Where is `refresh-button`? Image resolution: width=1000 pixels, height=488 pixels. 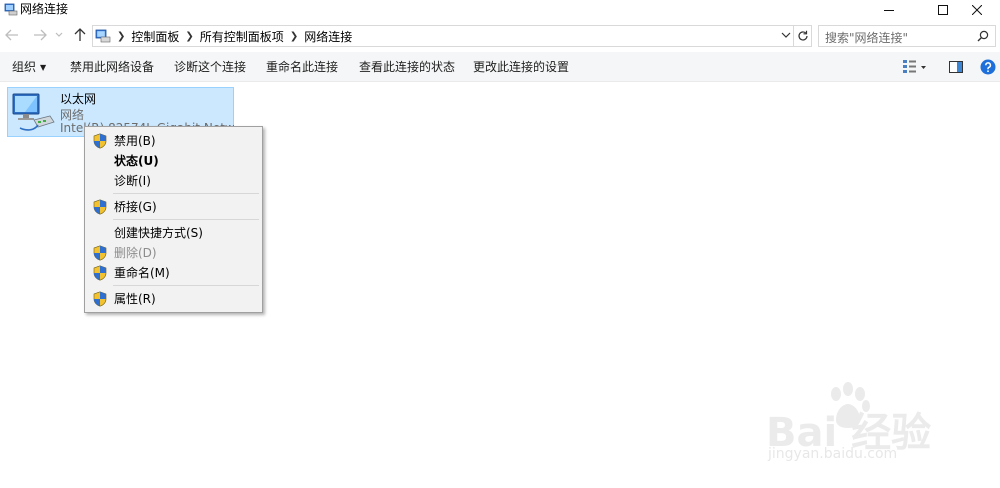 refresh-button is located at coordinates (803, 36).